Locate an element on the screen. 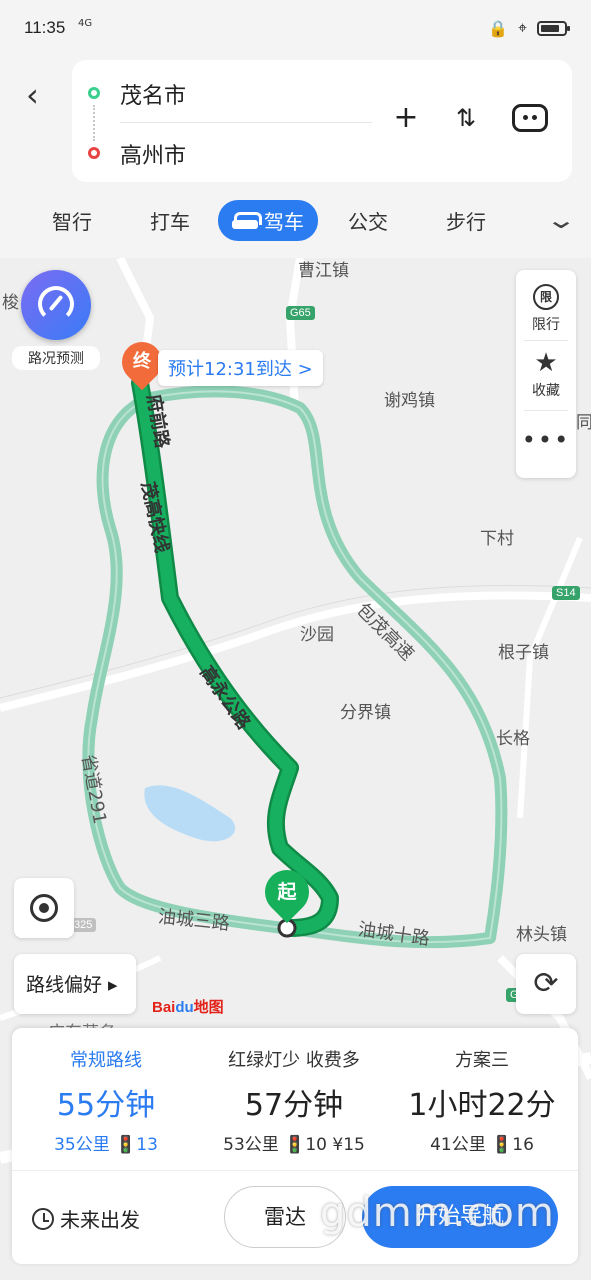  start-marker-label: 起 is located at coordinates (287, 892).